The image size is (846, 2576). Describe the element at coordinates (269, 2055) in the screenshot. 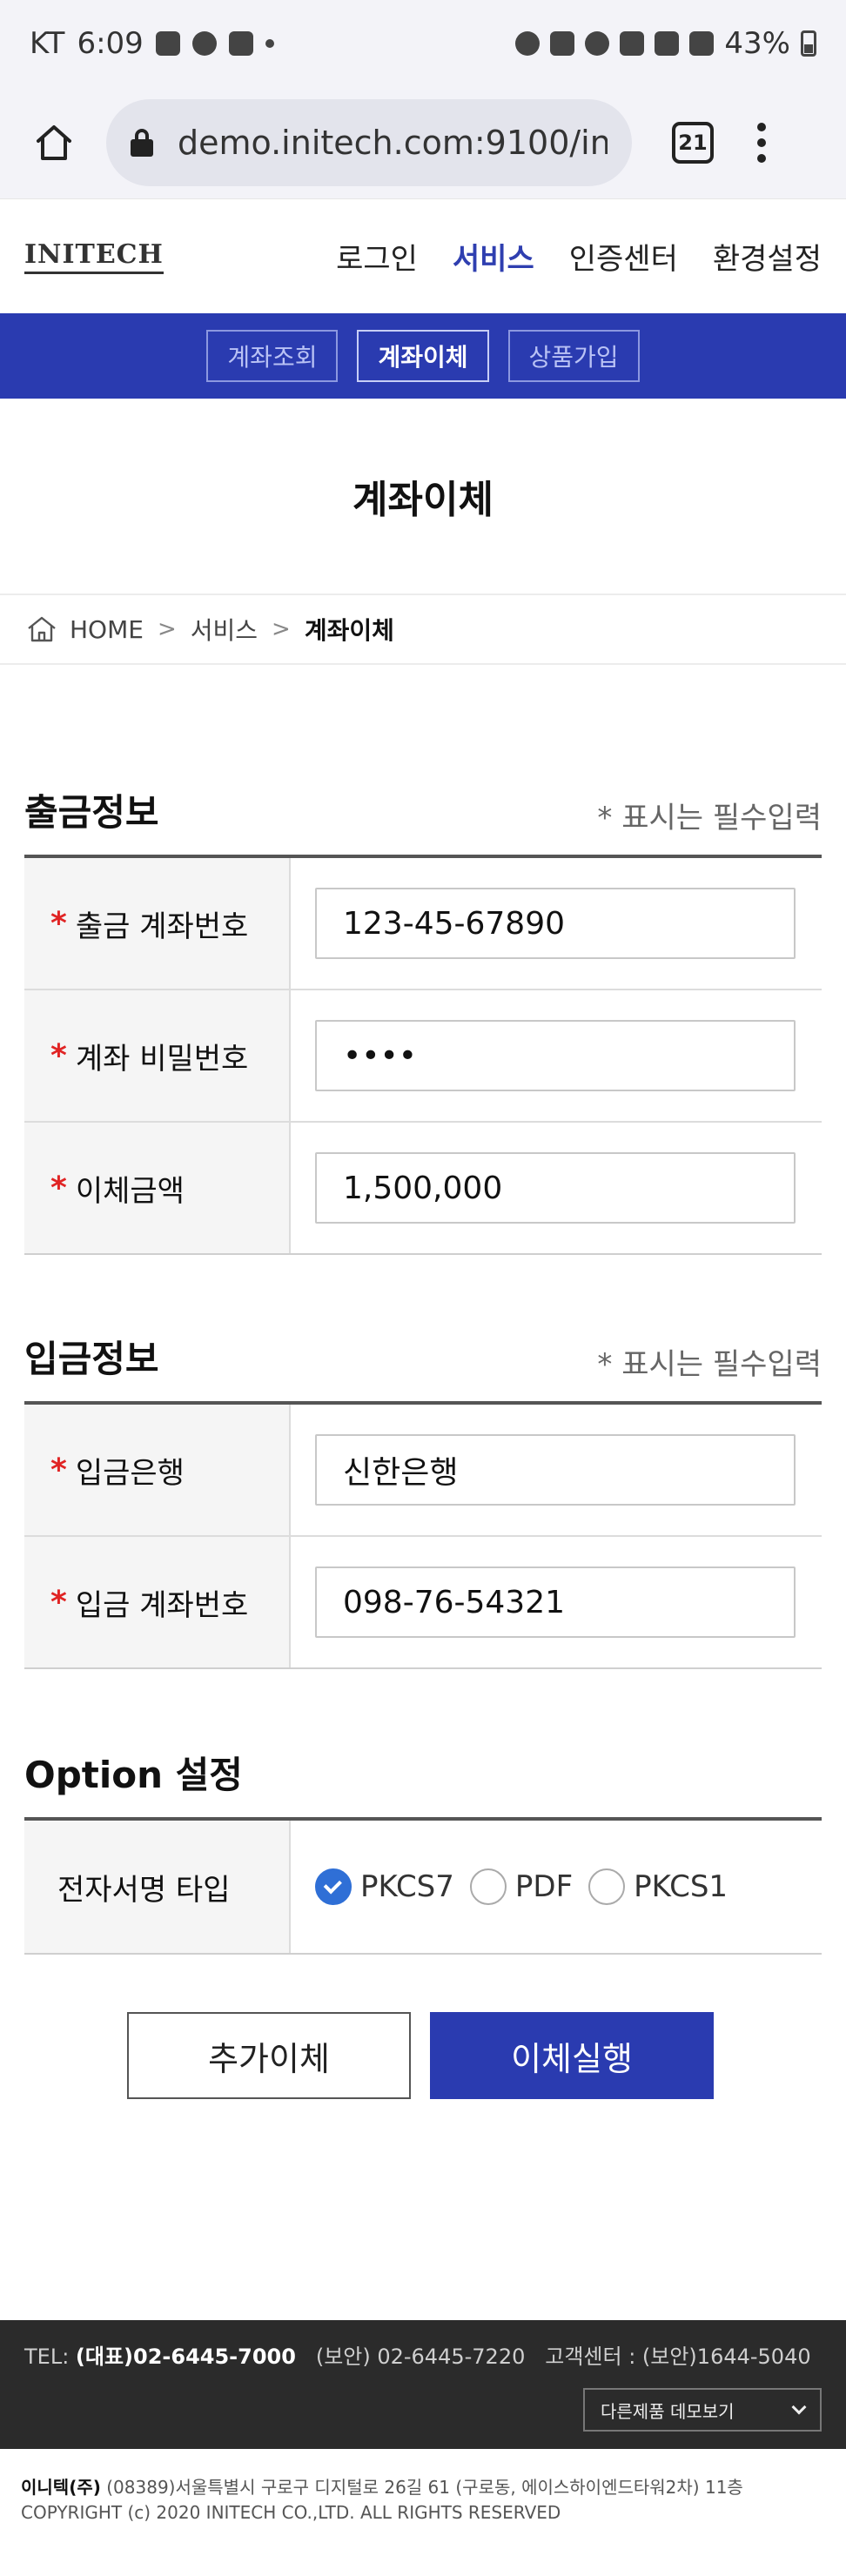

I see `add-transfer-button: 추가이체` at that location.